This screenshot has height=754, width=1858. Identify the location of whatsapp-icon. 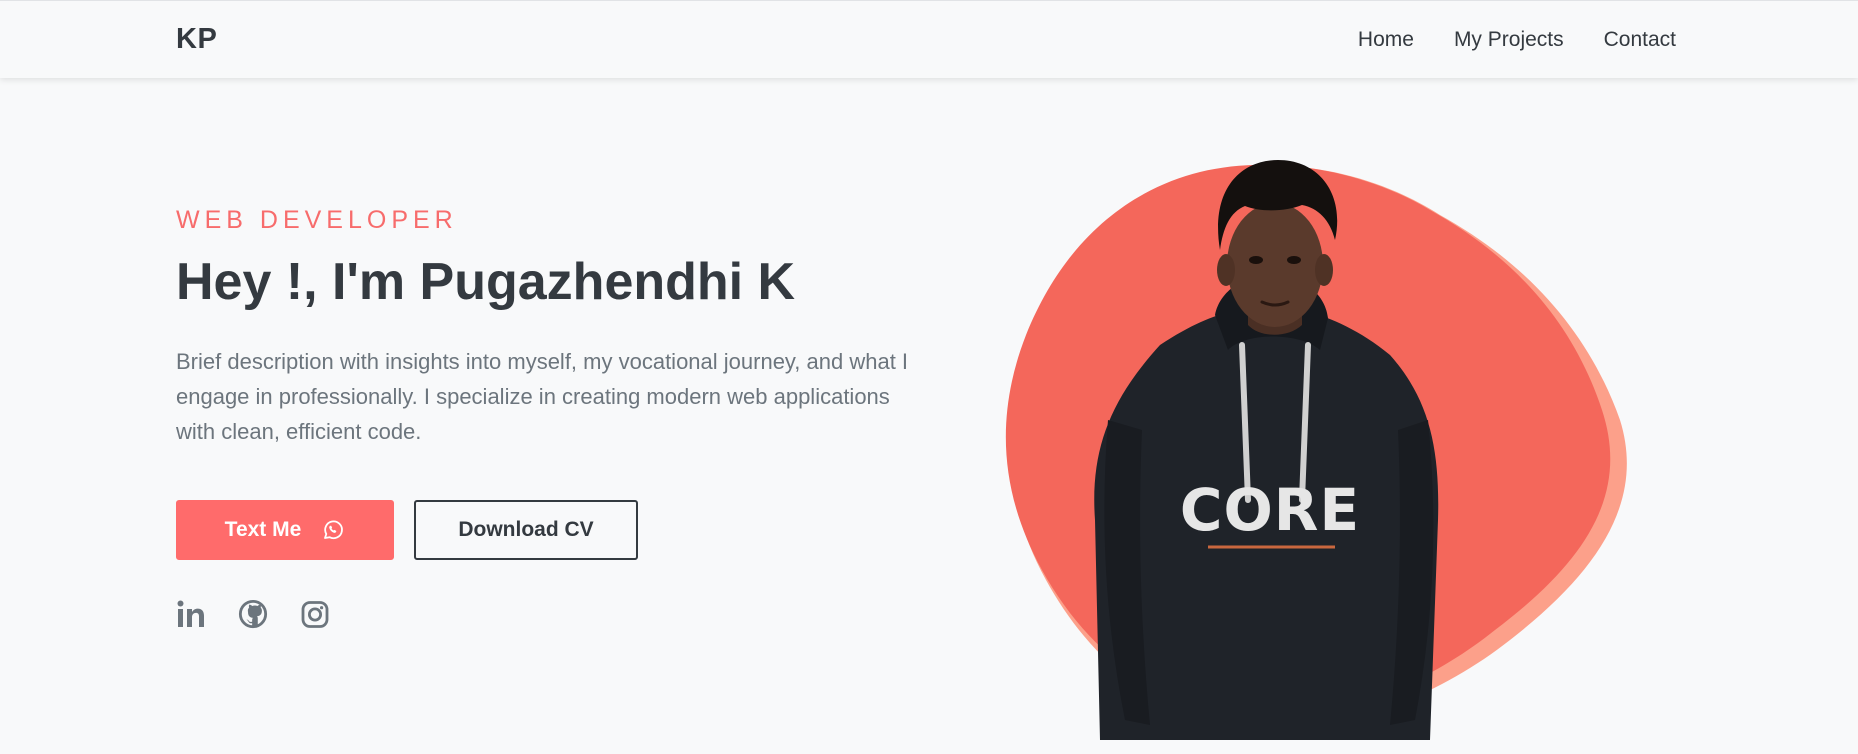
(333, 530).